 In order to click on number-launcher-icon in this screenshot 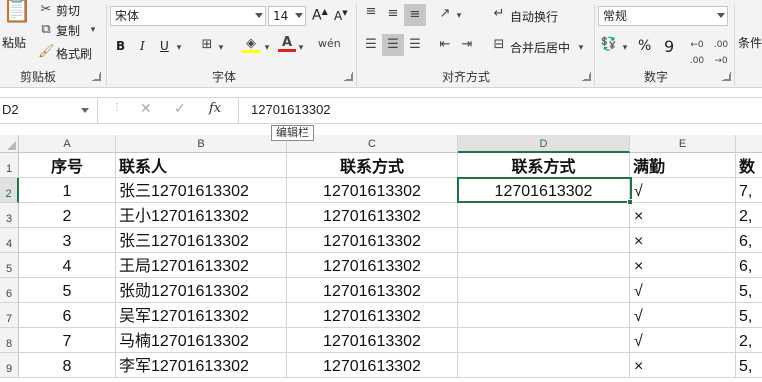, I will do `click(726, 76)`.